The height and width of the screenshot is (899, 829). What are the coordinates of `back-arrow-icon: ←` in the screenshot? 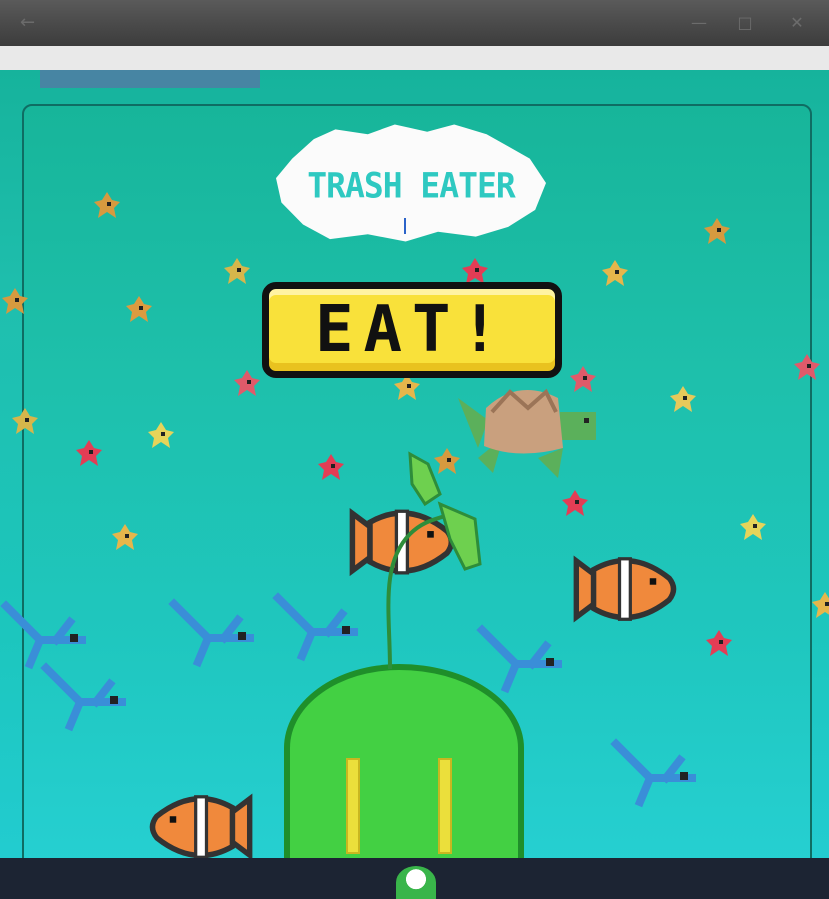 It's located at (27, 22).